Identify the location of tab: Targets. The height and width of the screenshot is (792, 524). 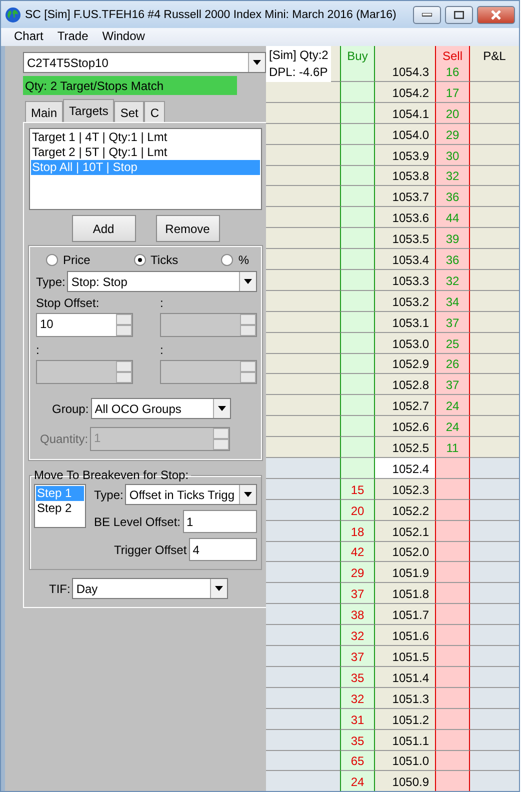
(88, 110).